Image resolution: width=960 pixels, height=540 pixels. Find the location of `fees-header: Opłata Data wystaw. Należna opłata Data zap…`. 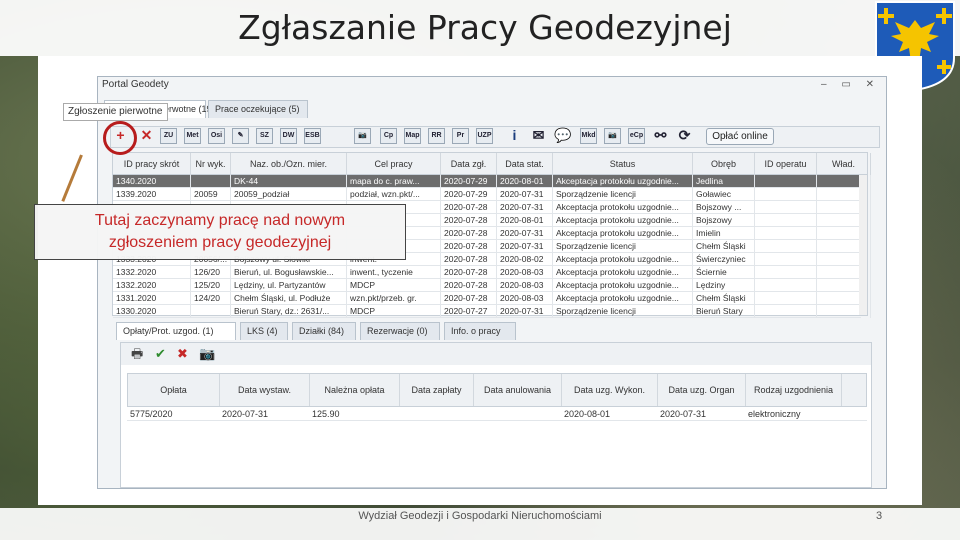

fees-header: Opłata Data wystaw. Należna opłata Data zap… is located at coordinates (497, 390).